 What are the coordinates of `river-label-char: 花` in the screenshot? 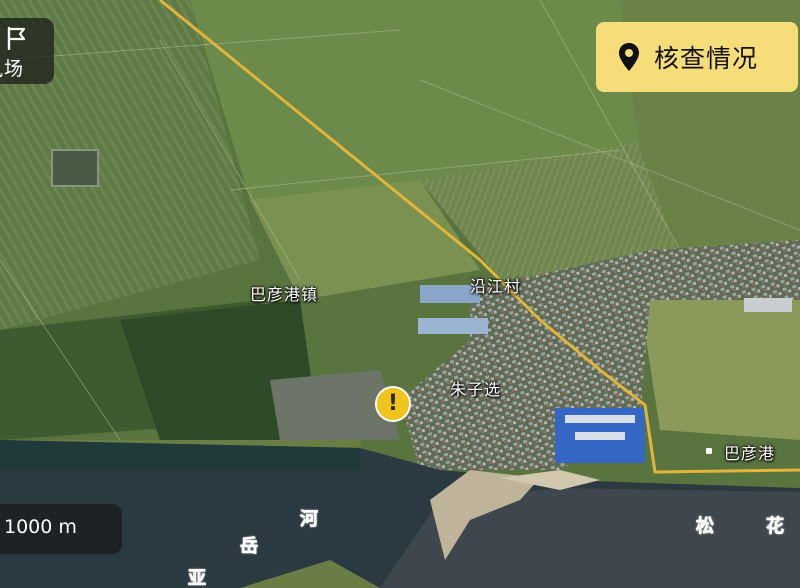 It's located at (775, 527).